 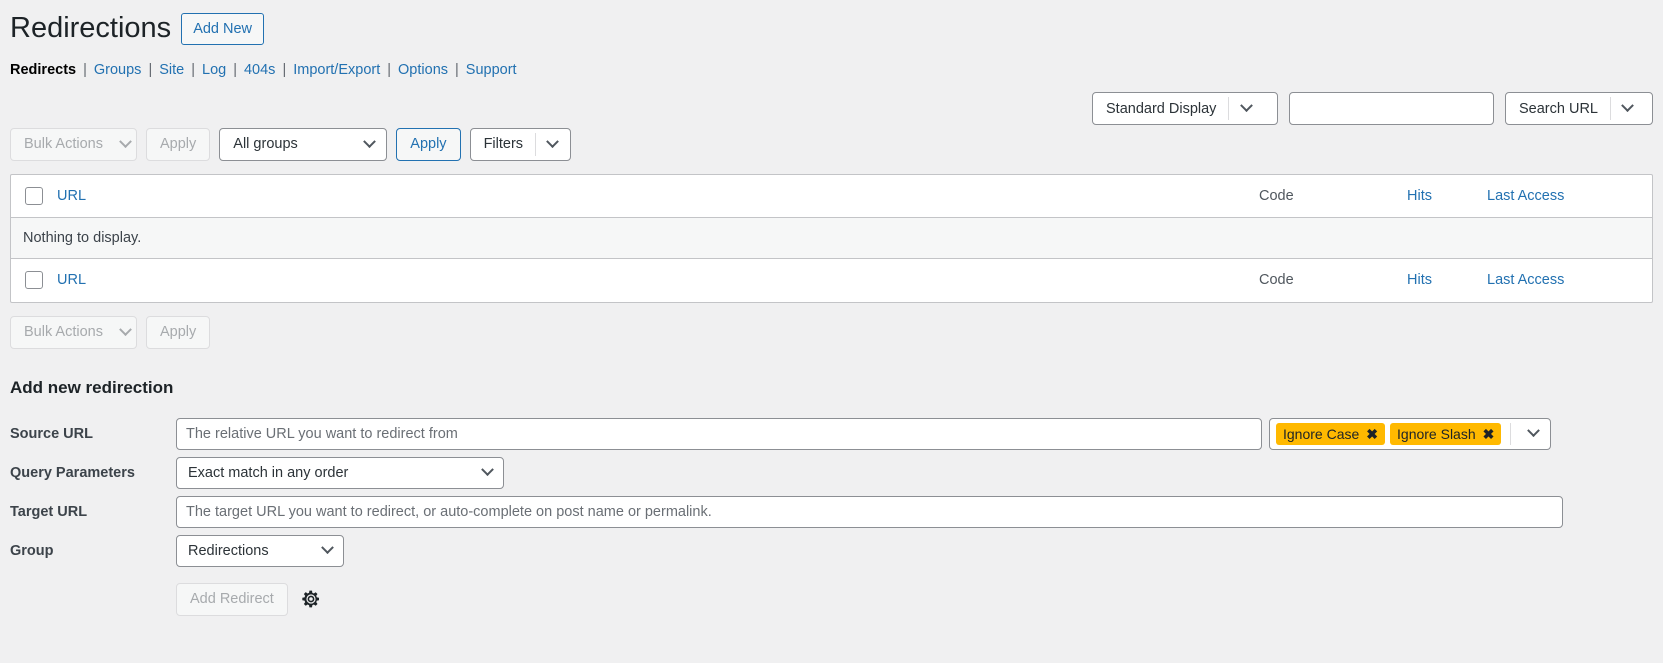 I want to click on query-parameters-select: Exact match in any order, so click(x=340, y=472).